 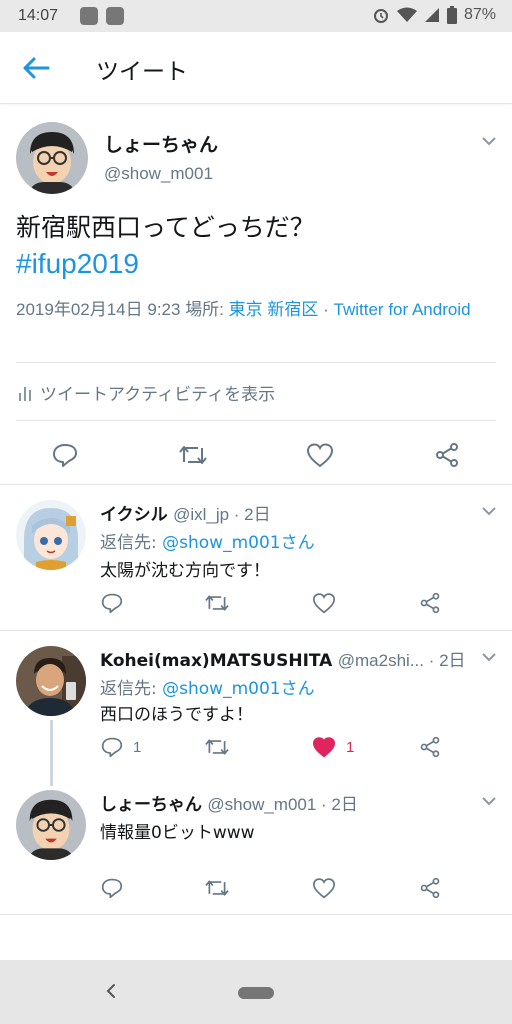 I want to click on reply-author-handle: @ixl_jp · 2日, so click(x=222, y=514).